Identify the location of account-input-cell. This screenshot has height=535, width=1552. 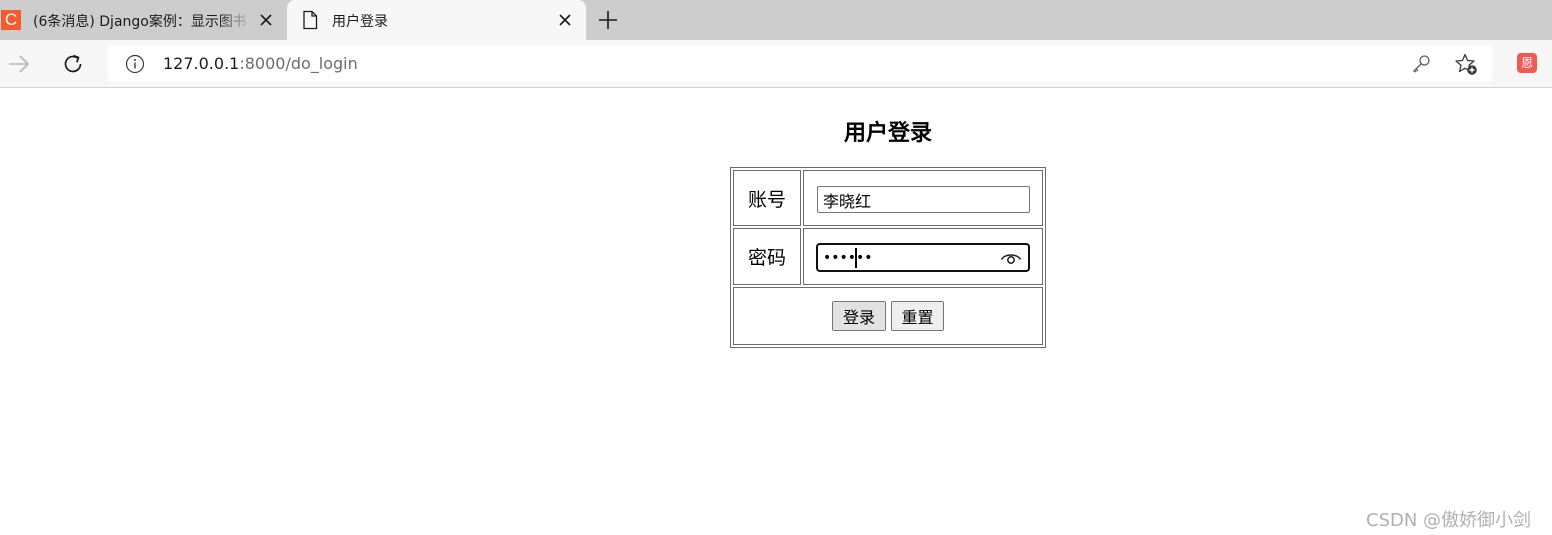
(923, 198).